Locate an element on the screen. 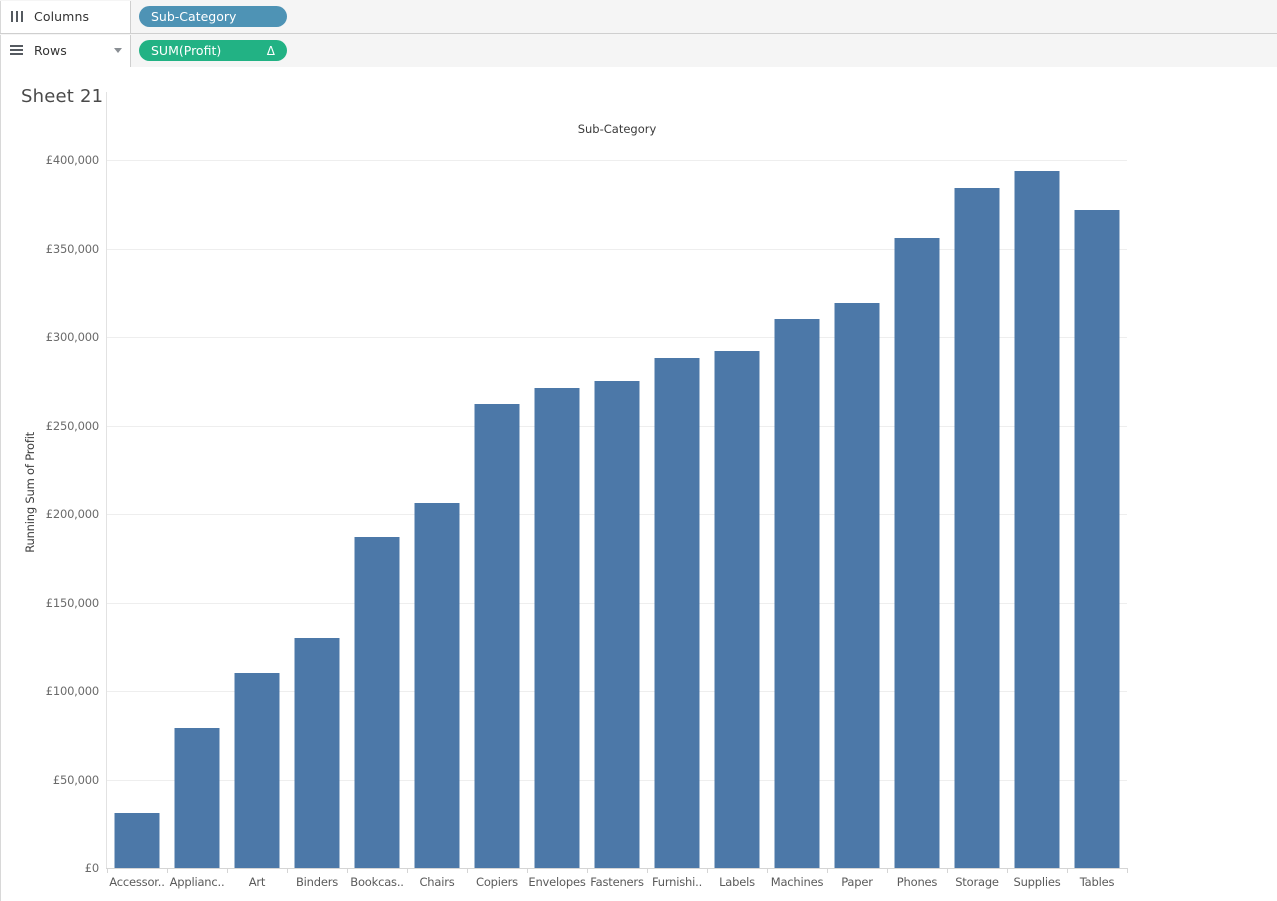 Image resolution: width=1277 pixels, height=901 pixels. x-axis-tick-label: Supplies is located at coordinates (1036, 882).